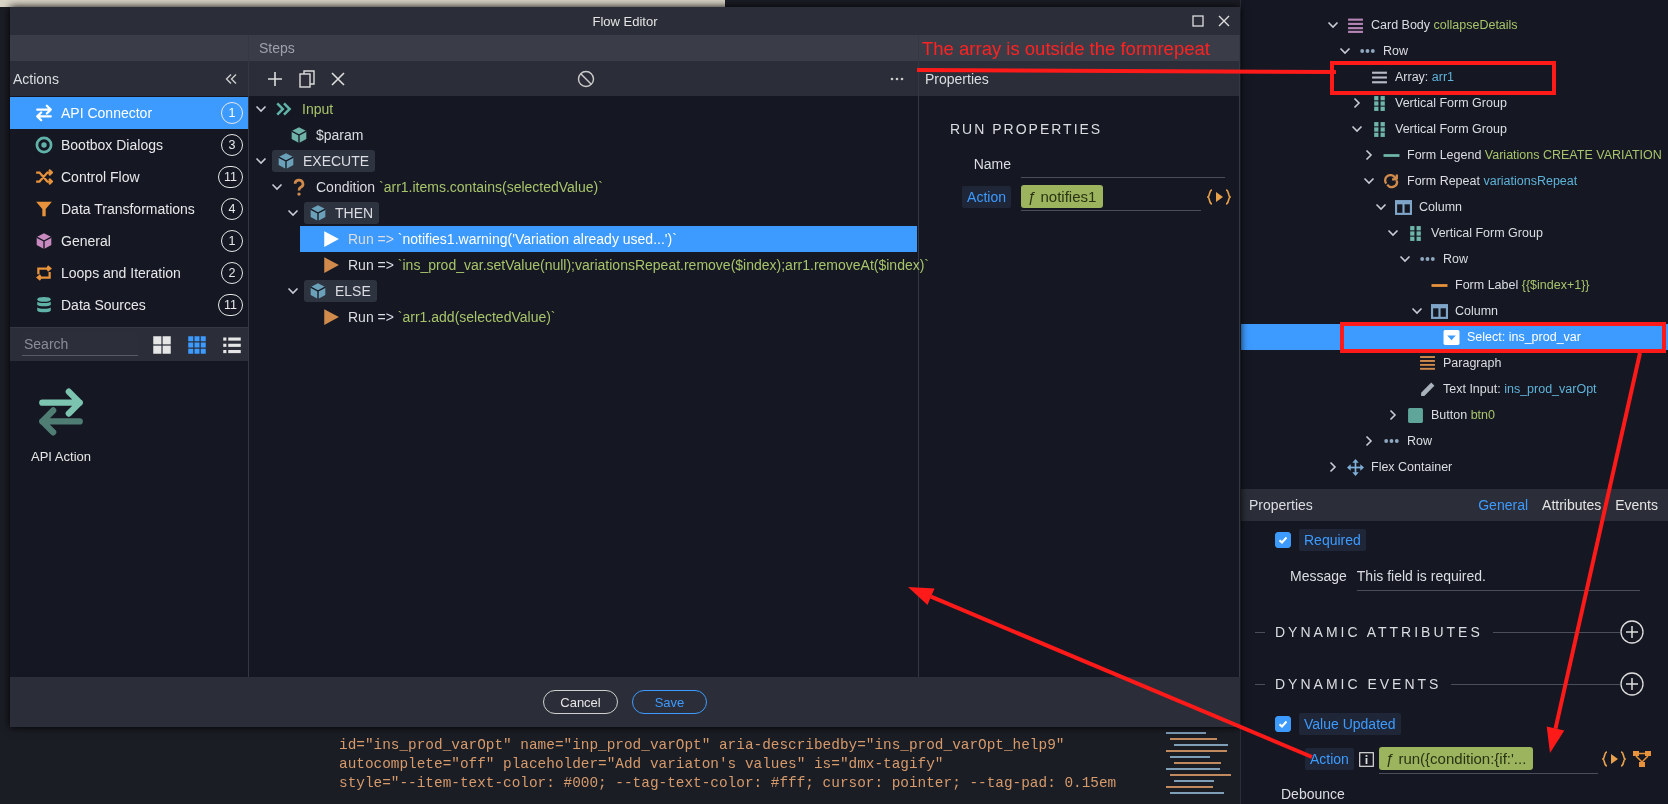  What do you see at coordinates (129, 241) in the screenshot?
I see `action-category: General 1` at bounding box center [129, 241].